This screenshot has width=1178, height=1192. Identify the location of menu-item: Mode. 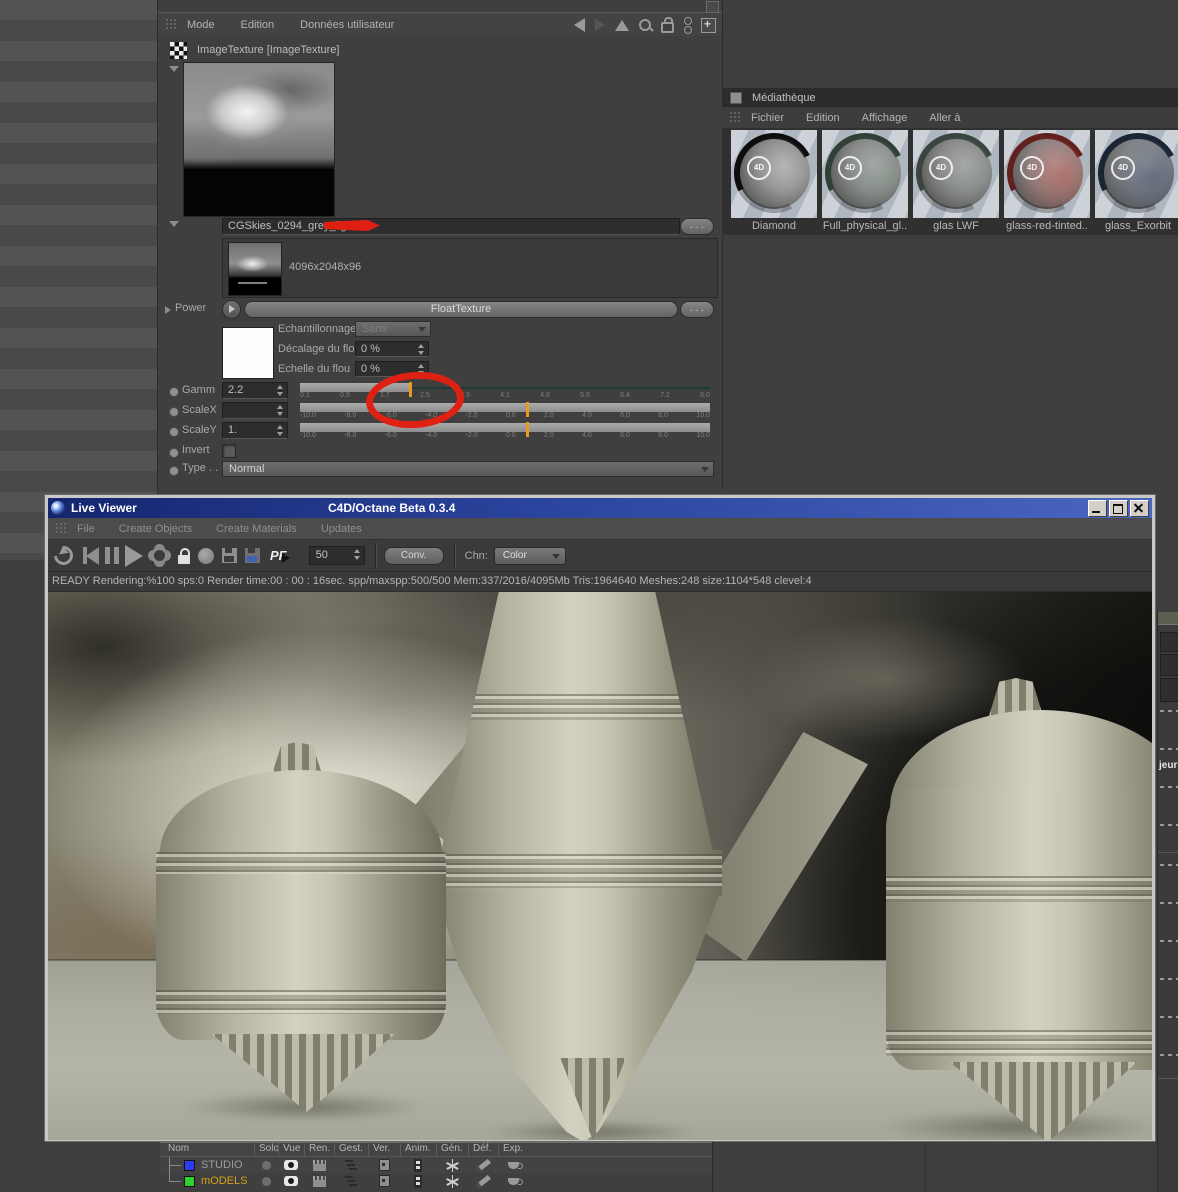
(201, 25).